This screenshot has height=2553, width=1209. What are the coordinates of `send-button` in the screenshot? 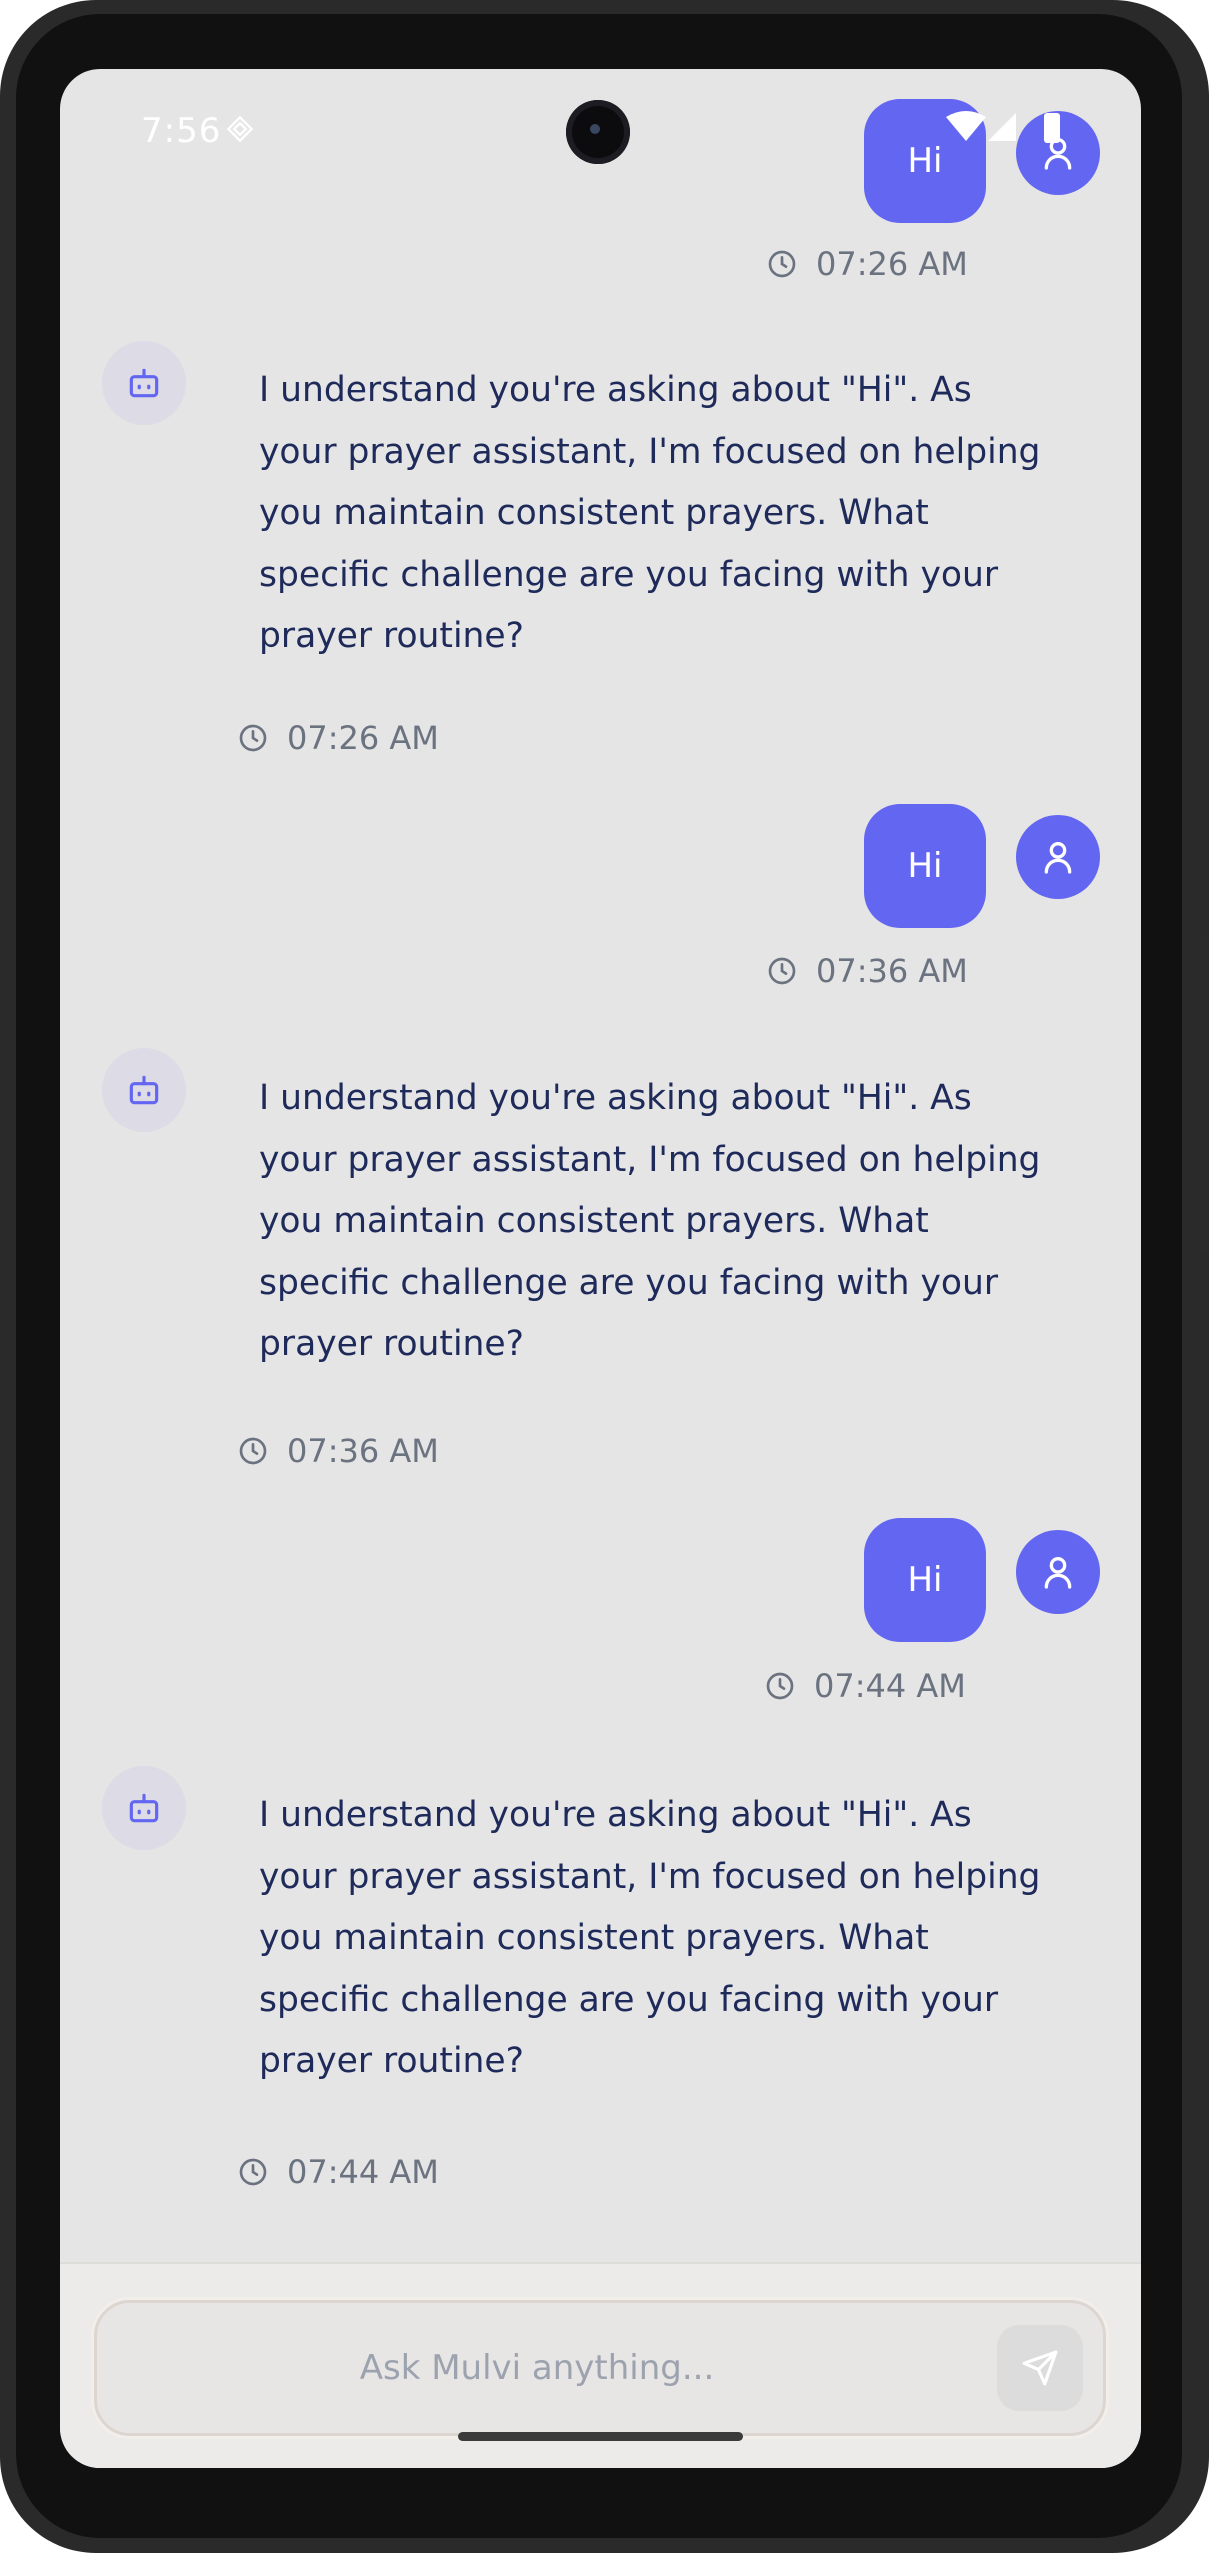 It's located at (1040, 2368).